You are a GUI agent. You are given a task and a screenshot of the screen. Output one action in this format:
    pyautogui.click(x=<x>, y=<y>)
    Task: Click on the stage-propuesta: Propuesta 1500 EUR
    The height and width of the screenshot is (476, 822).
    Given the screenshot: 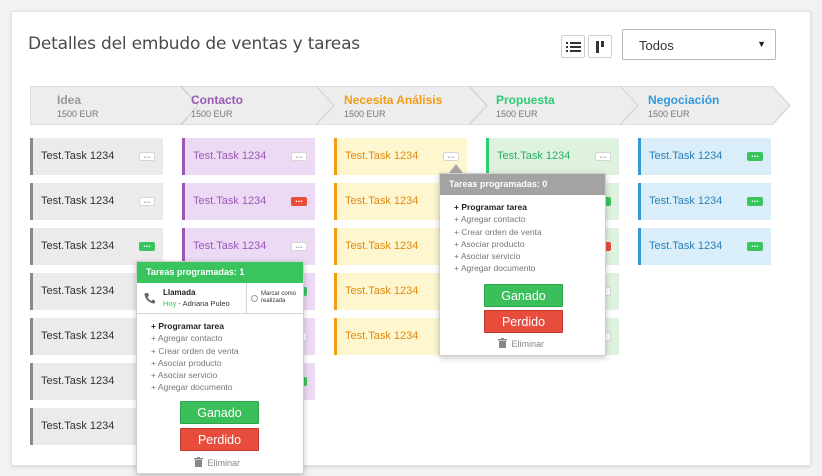 What is the action you would take?
    pyautogui.click(x=555, y=105)
    